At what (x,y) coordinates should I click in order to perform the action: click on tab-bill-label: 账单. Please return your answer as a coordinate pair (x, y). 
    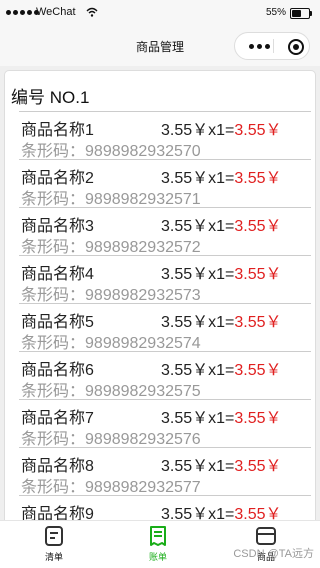
    Looking at the image, I should click on (157, 557).